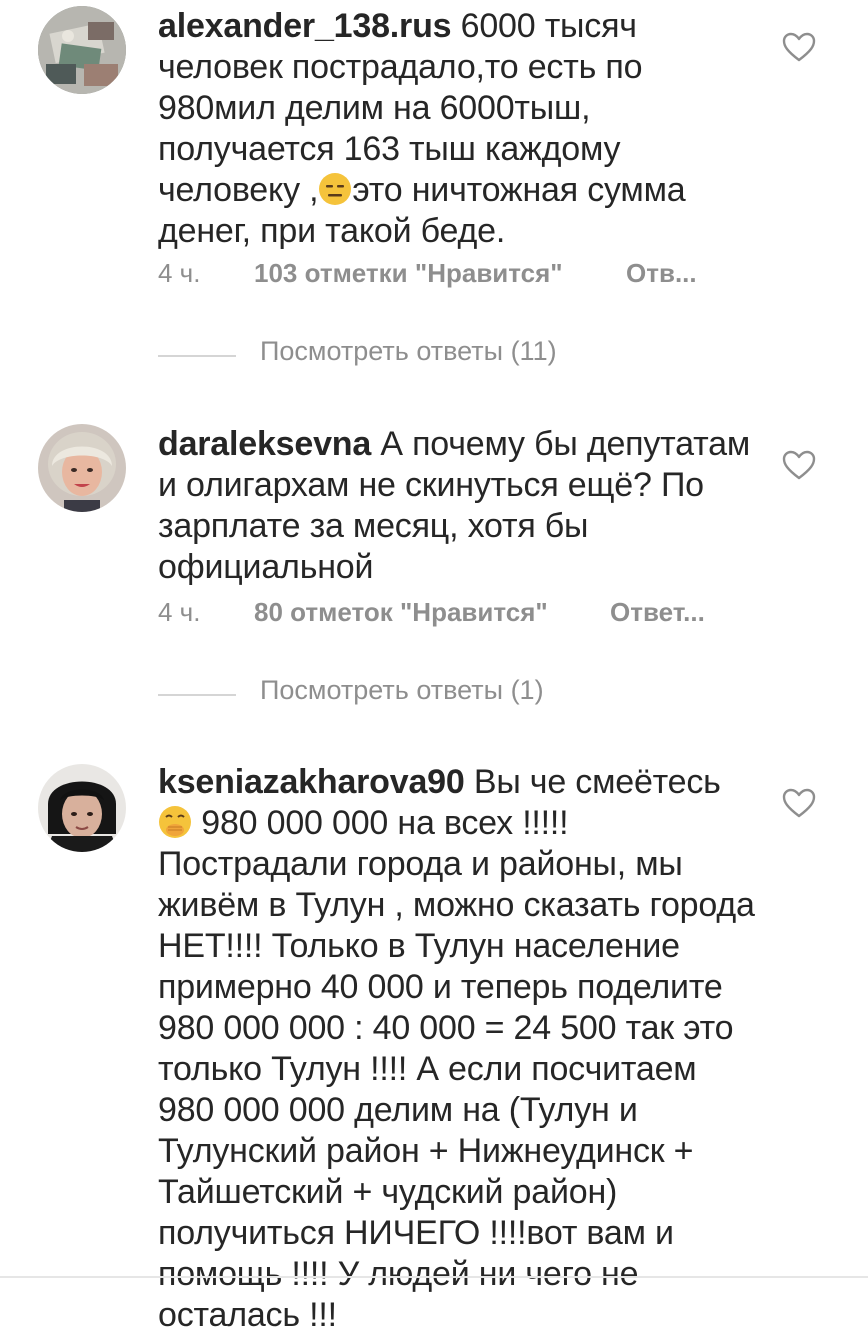 The width and height of the screenshot is (868, 1336). I want to click on view-replies-label: Посмотреть ответы (1), so click(402, 690).